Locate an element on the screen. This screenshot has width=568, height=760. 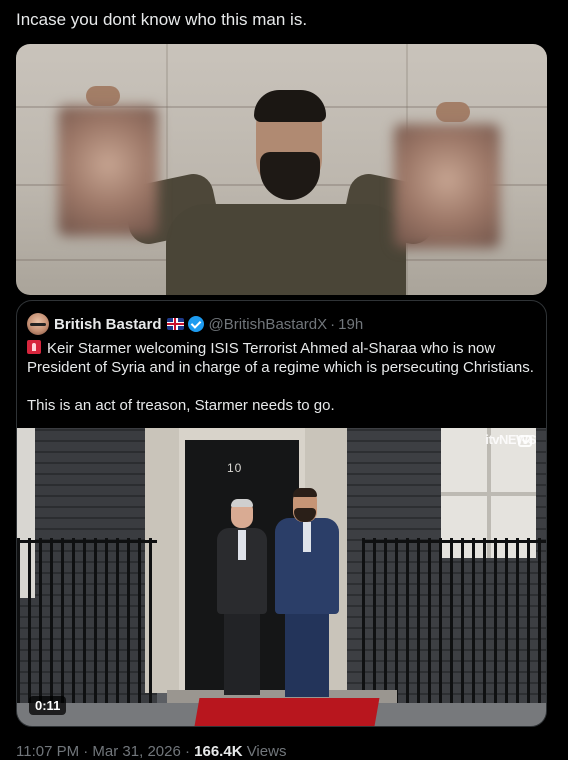
man-beard is located at coordinates (290, 176).